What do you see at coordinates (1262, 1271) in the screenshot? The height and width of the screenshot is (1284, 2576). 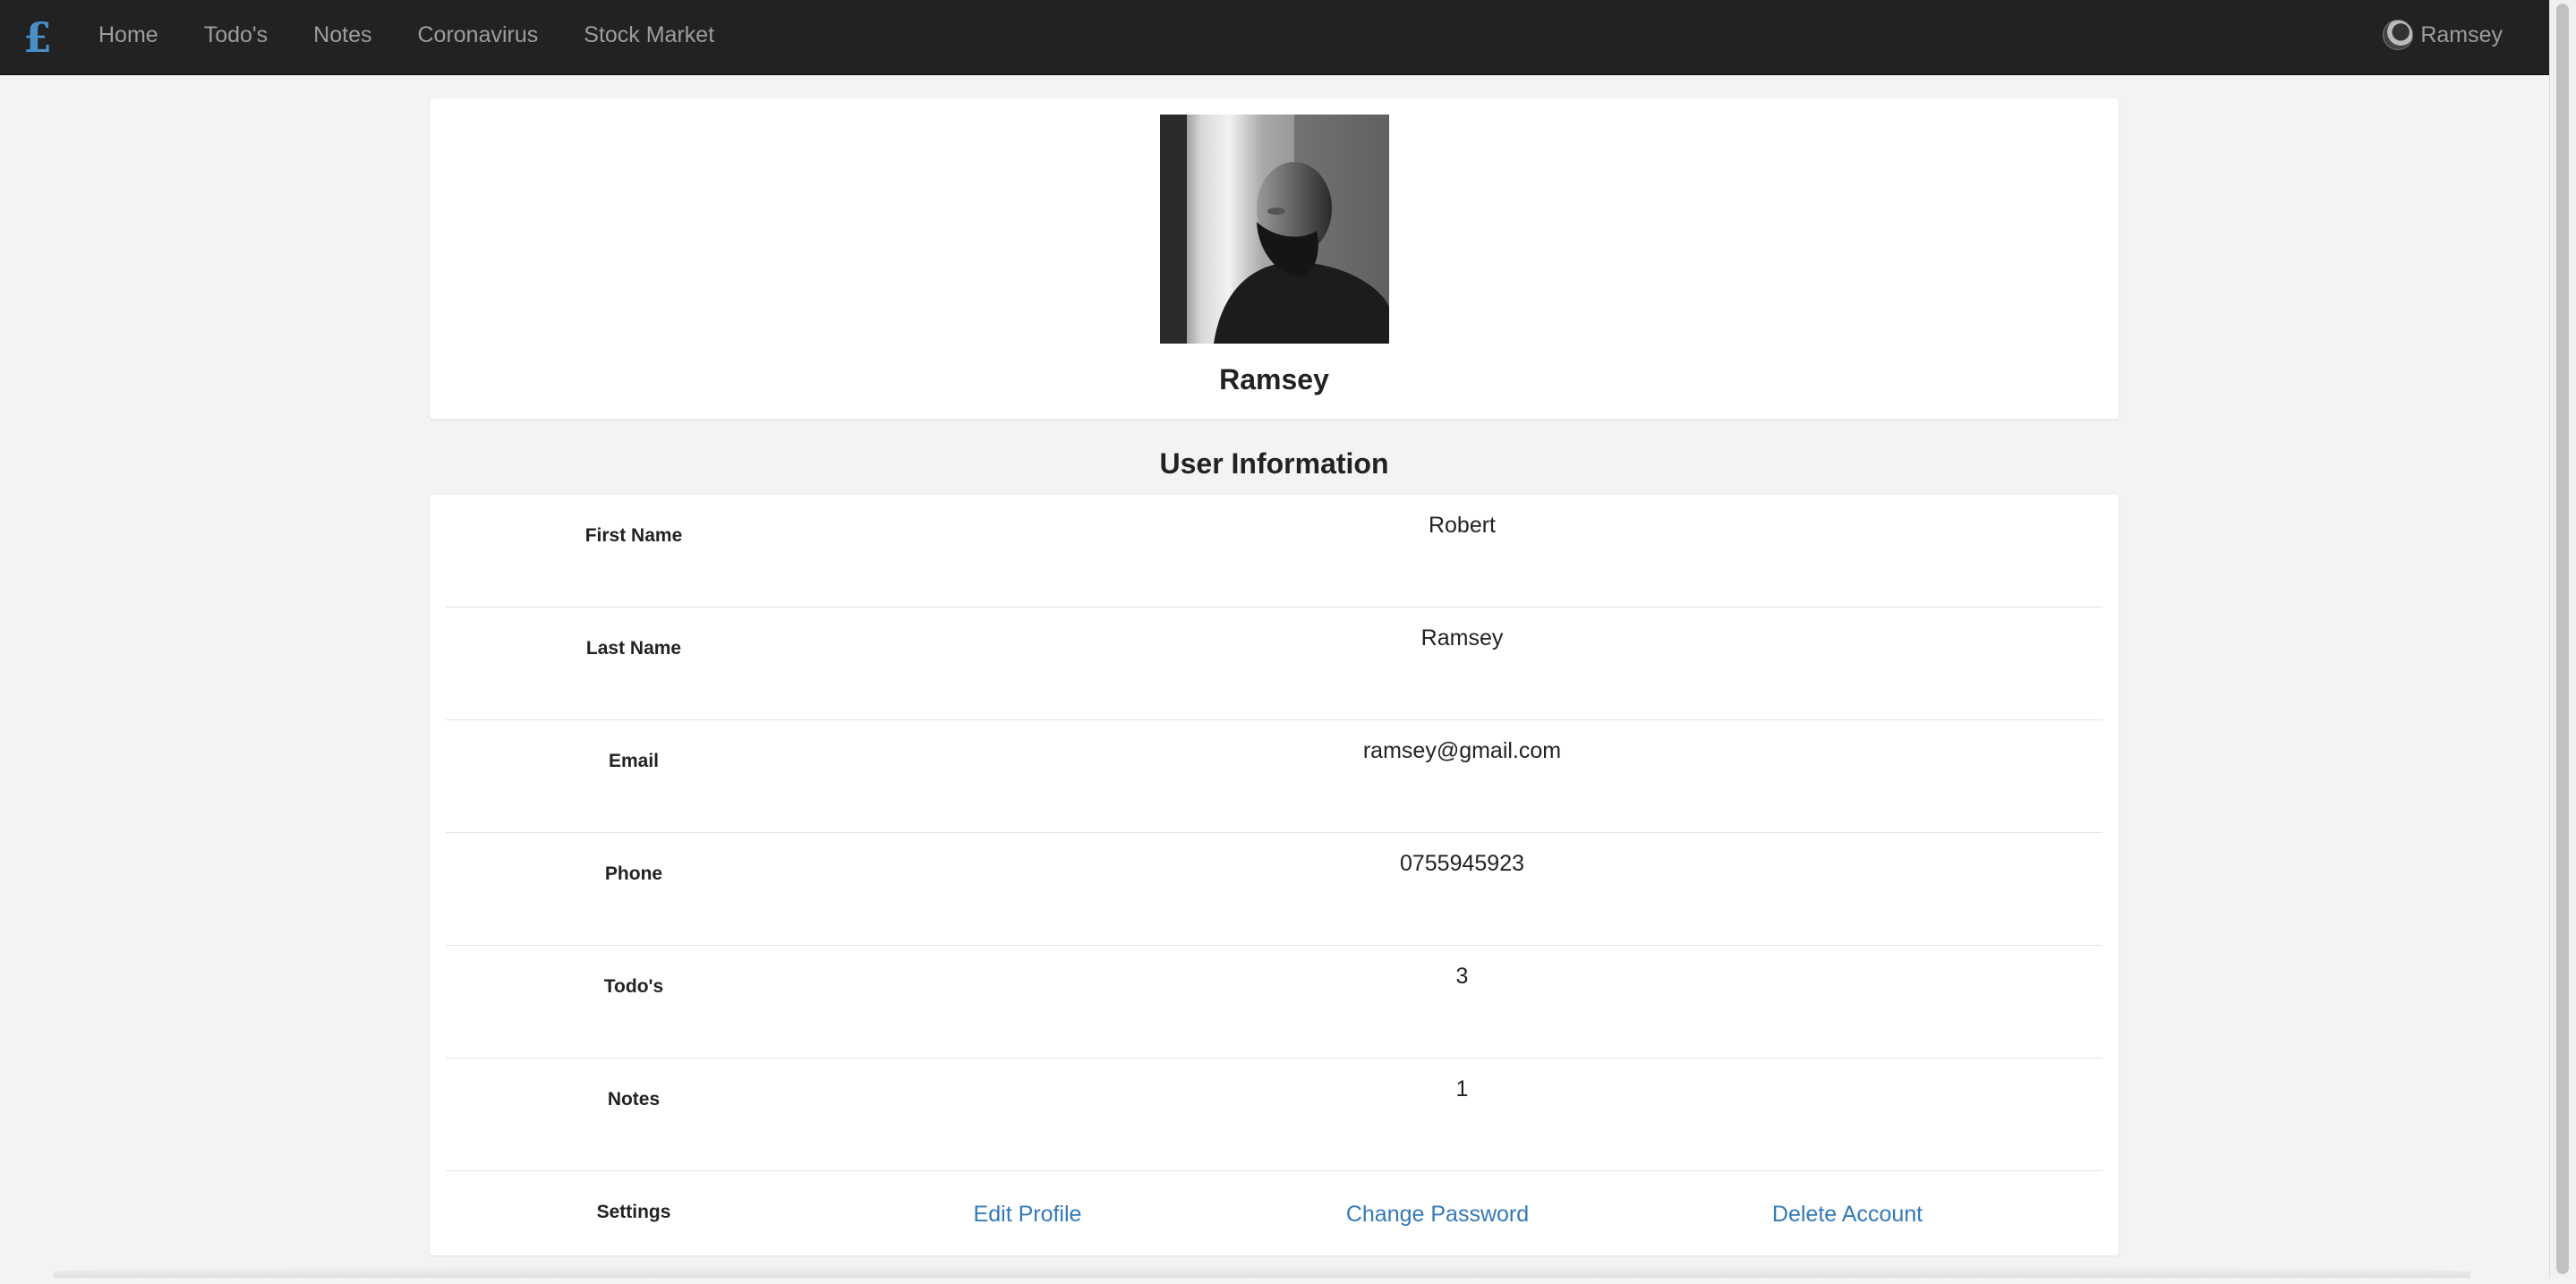 I see `bottom-shadow` at bounding box center [1262, 1271].